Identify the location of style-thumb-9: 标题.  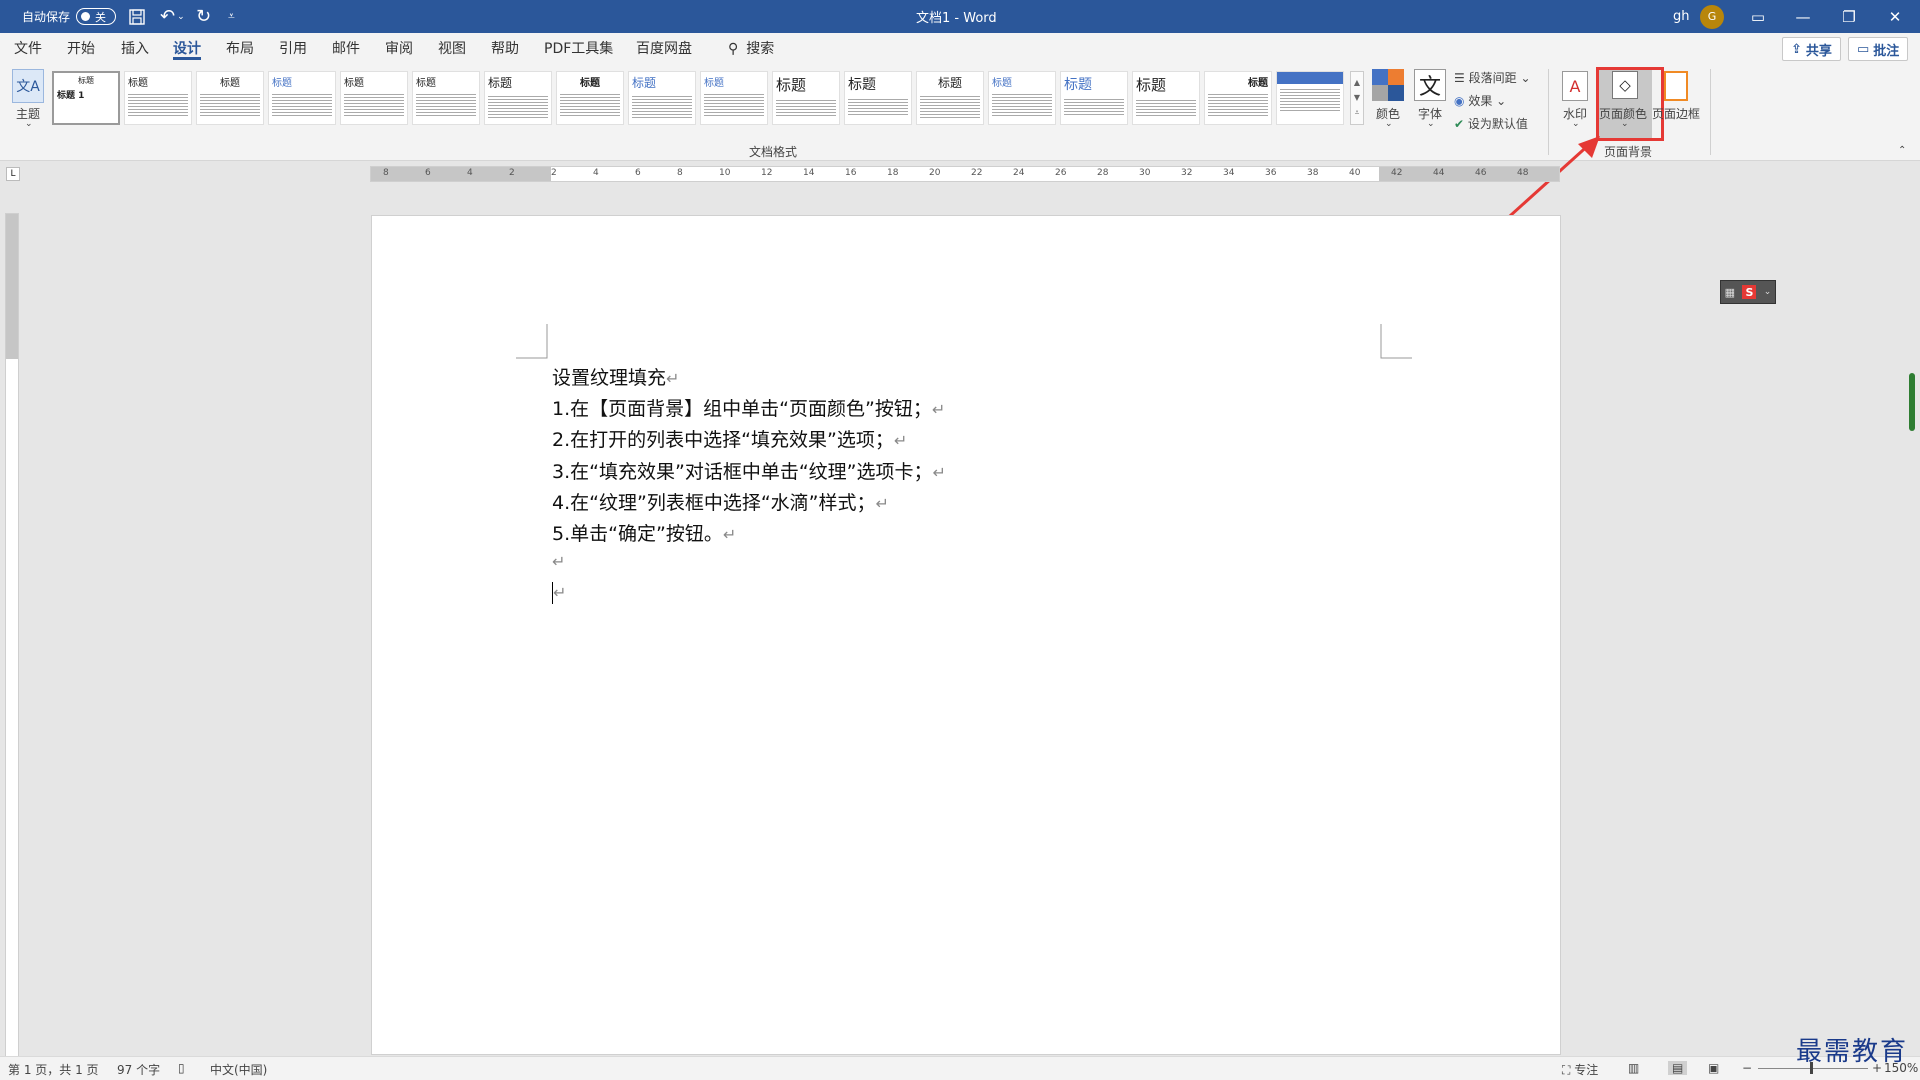
(662, 98).